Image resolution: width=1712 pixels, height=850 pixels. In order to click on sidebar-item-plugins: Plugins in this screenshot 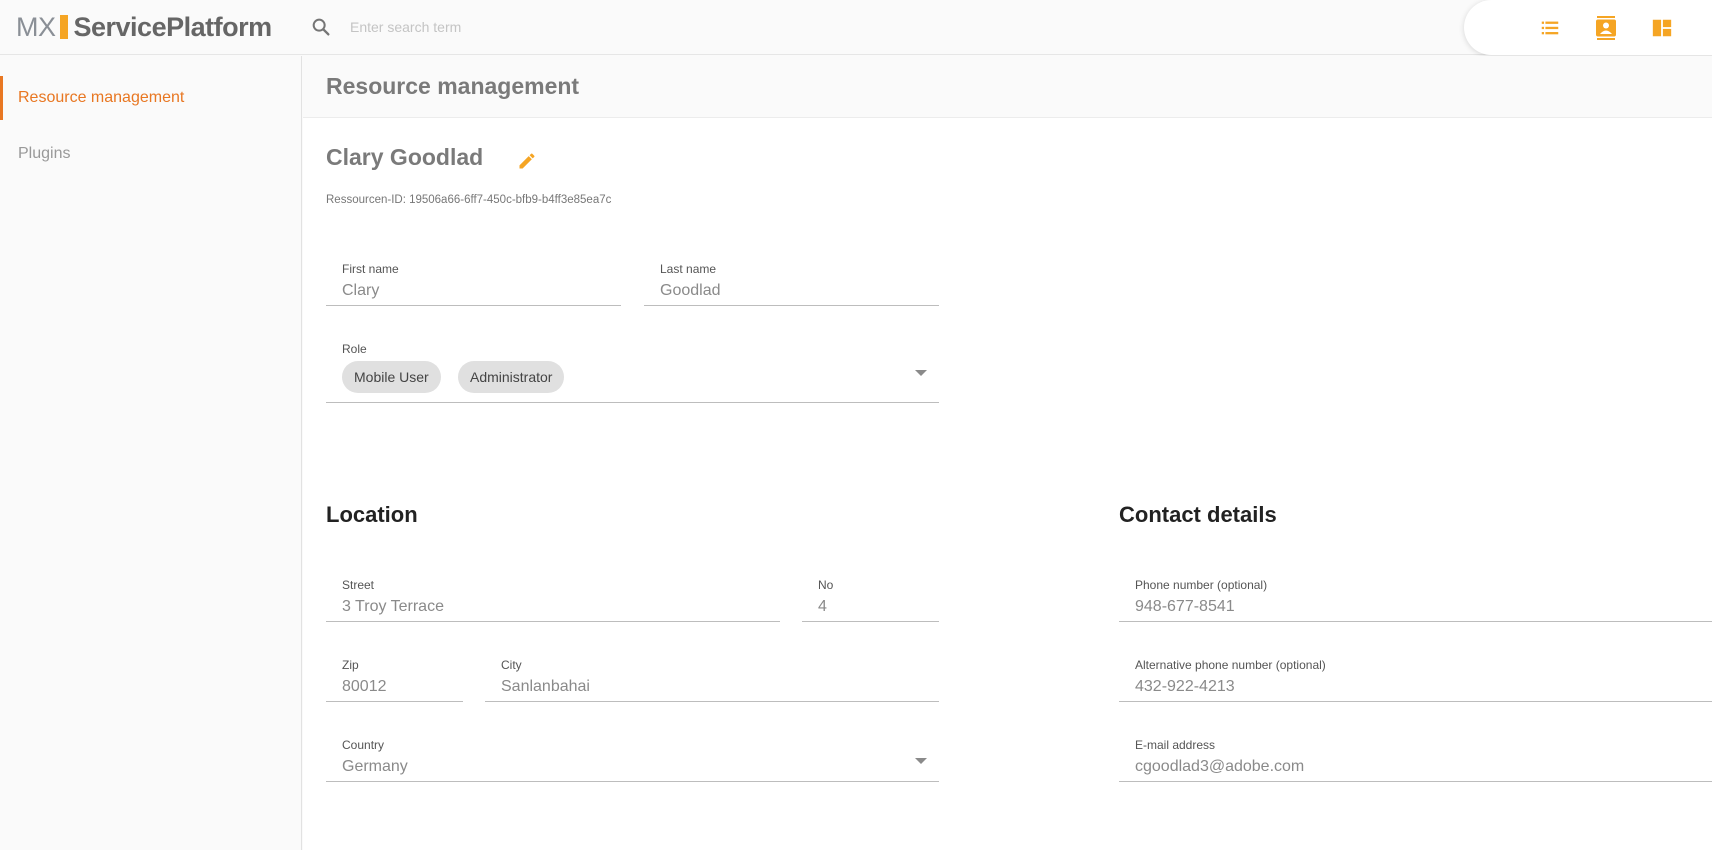, I will do `click(151, 154)`.